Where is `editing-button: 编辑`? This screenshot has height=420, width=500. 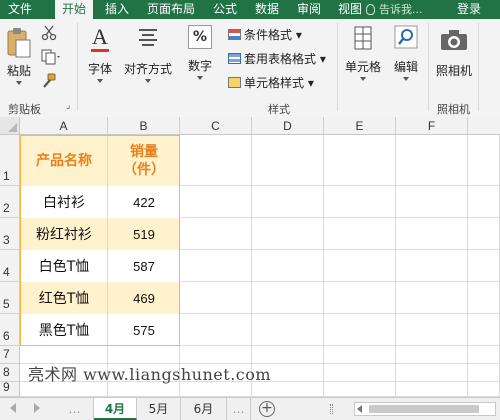 editing-button: 编辑 is located at coordinates (406, 53).